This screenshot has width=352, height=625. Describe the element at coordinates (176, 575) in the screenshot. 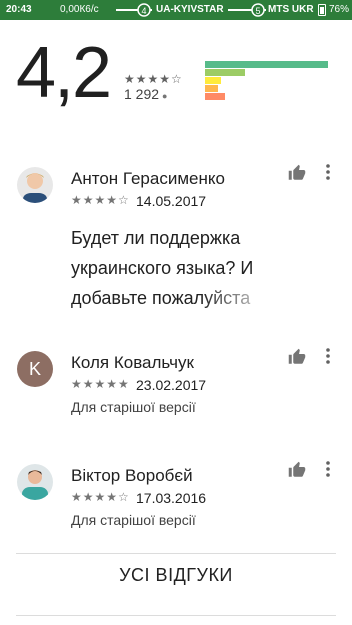

I see `all-reviews-button: УСІ ВІДГУКИ` at that location.